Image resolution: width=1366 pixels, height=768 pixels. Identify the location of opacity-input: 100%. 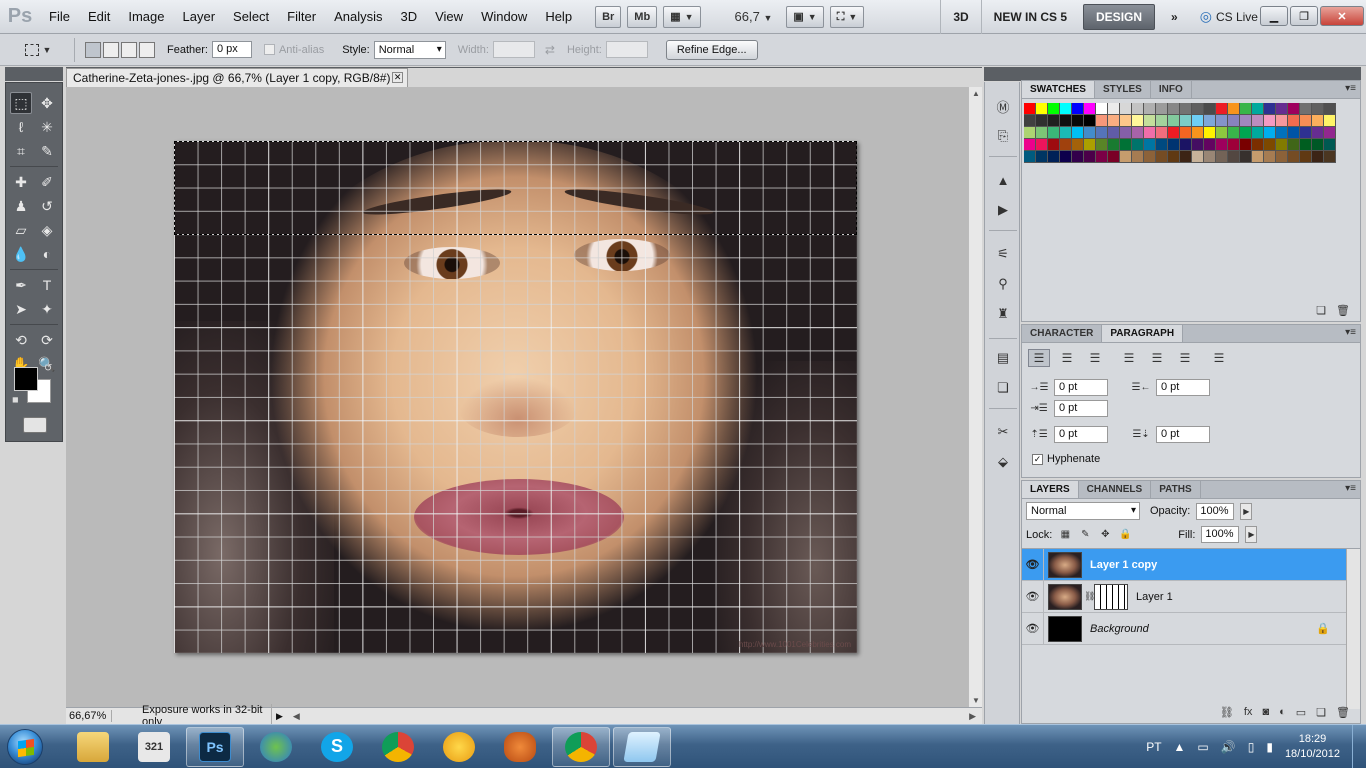
(1215, 511).